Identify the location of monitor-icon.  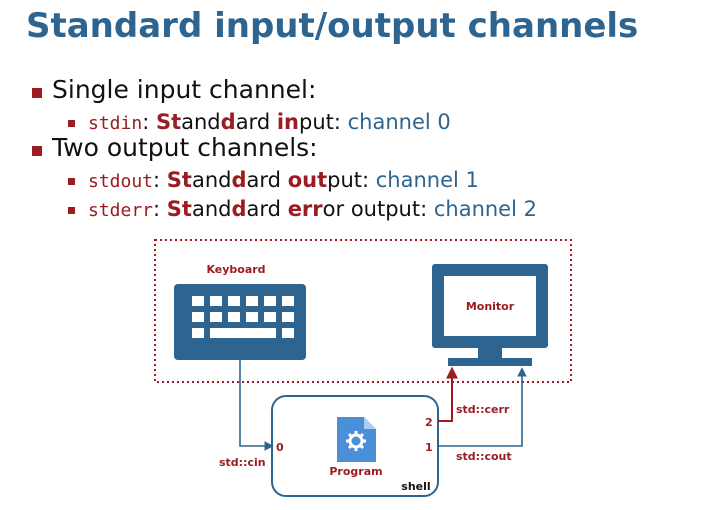
(490, 315).